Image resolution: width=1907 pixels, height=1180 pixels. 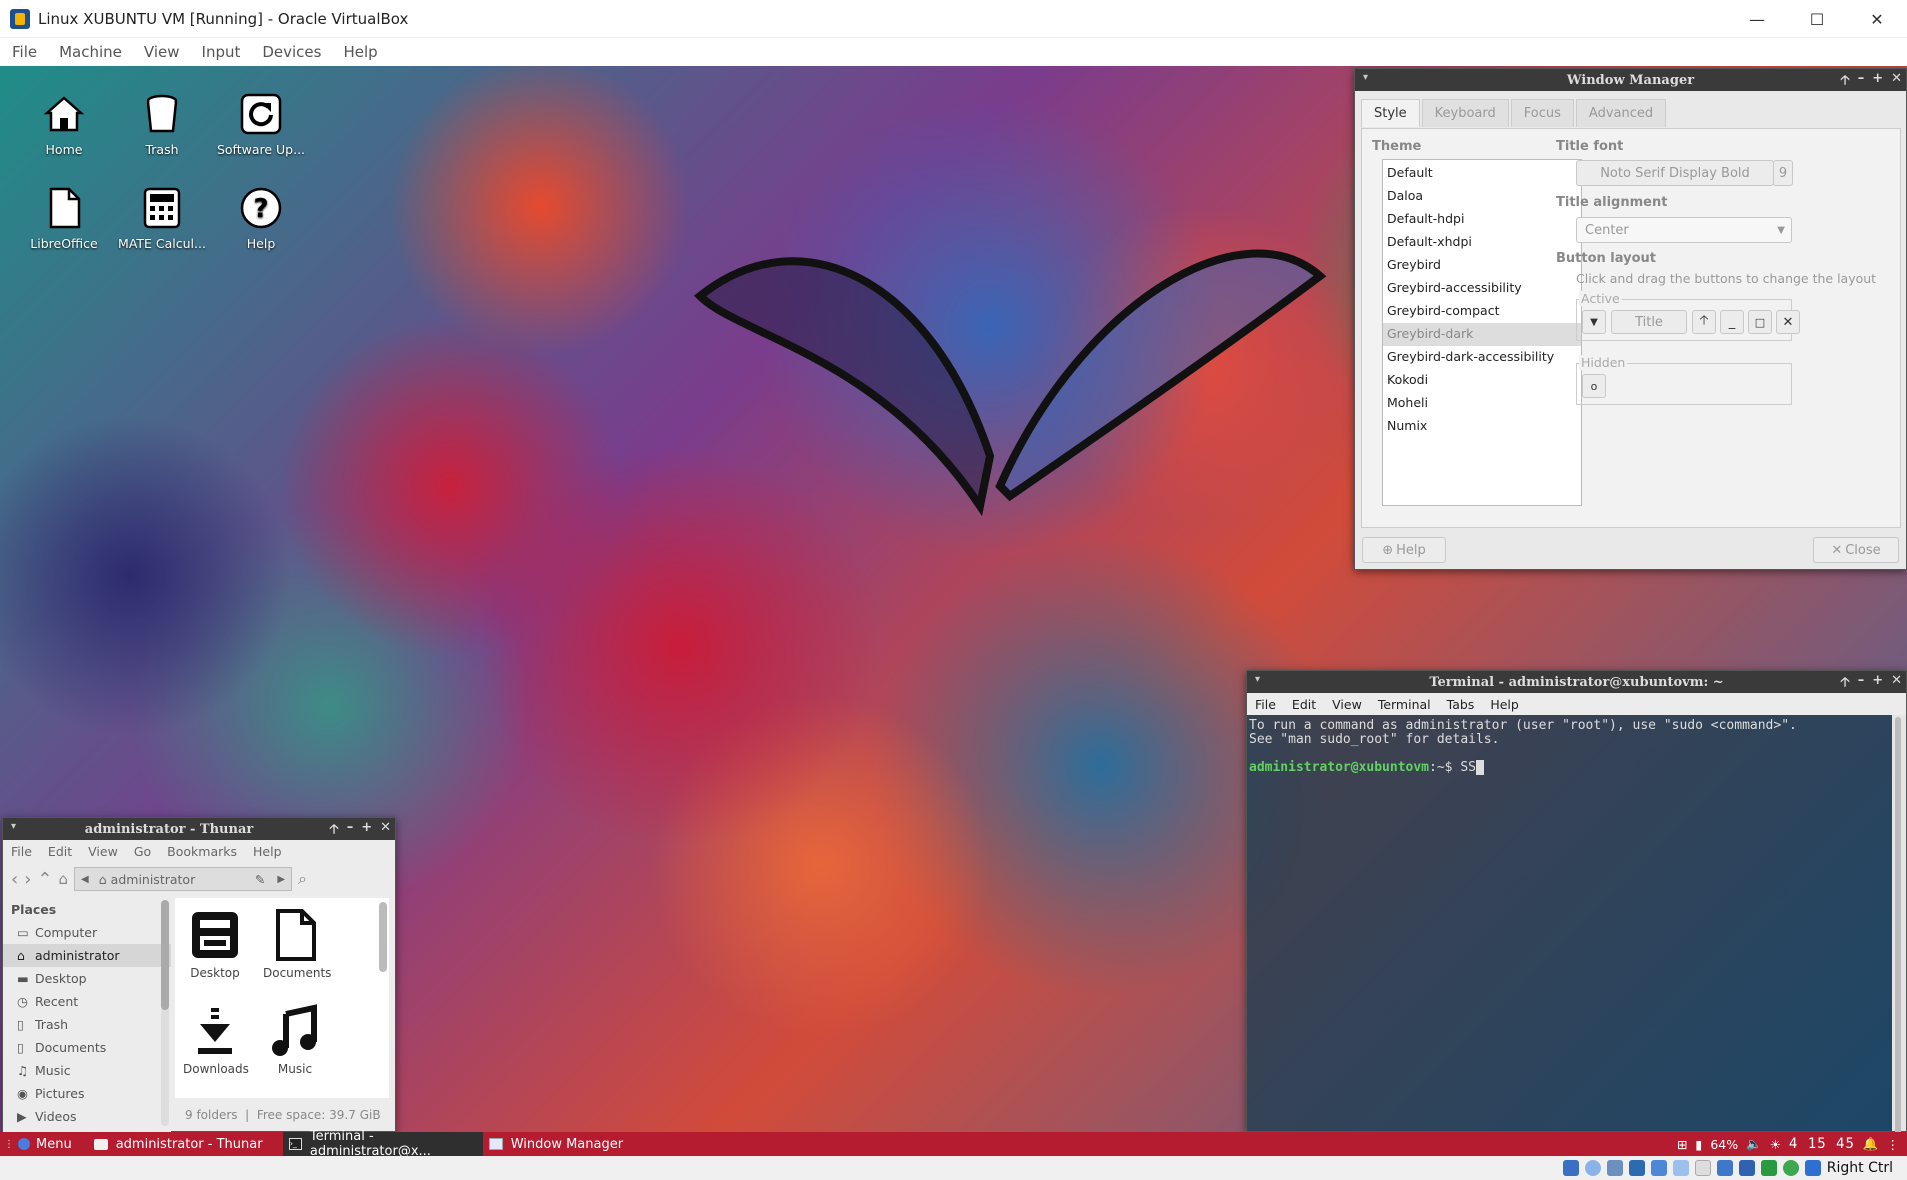 I want to click on search-icon: ⌕, so click(x=302, y=879).